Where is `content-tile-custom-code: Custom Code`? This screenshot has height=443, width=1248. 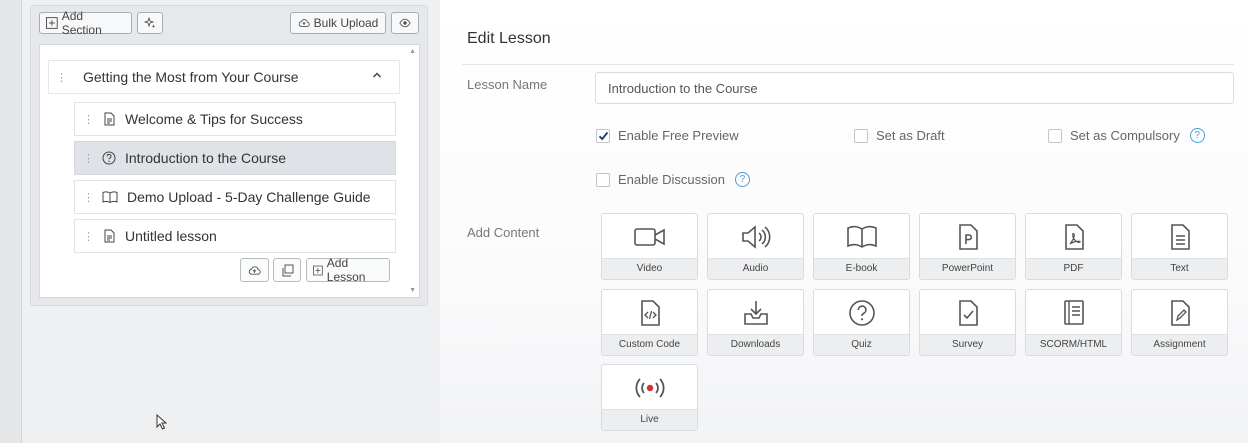
content-tile-custom-code: Custom Code is located at coordinates (649, 322).